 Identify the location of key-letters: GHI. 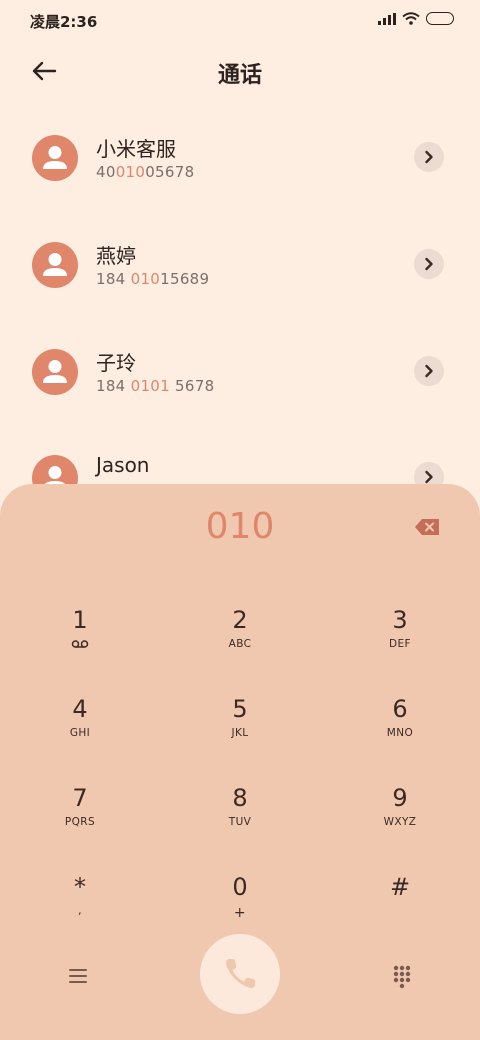
(80, 733).